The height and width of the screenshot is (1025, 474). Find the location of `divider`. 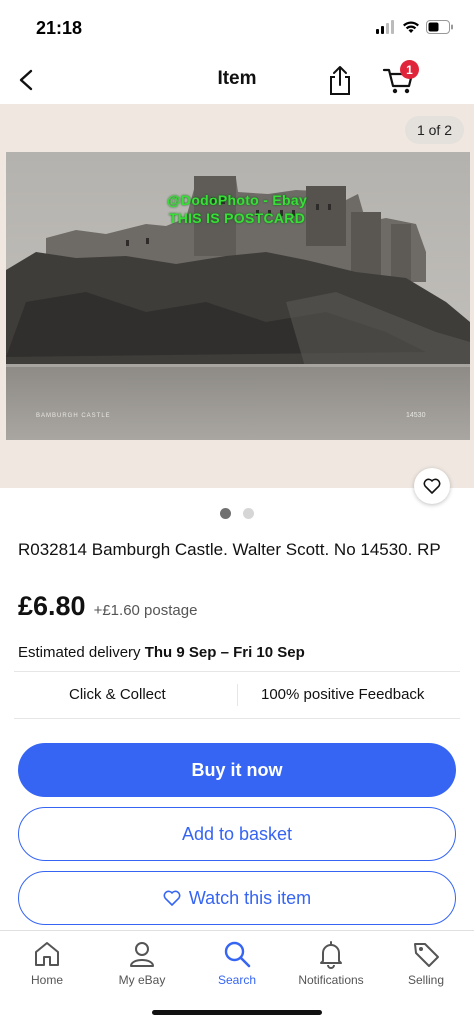

divider is located at coordinates (237, 718).